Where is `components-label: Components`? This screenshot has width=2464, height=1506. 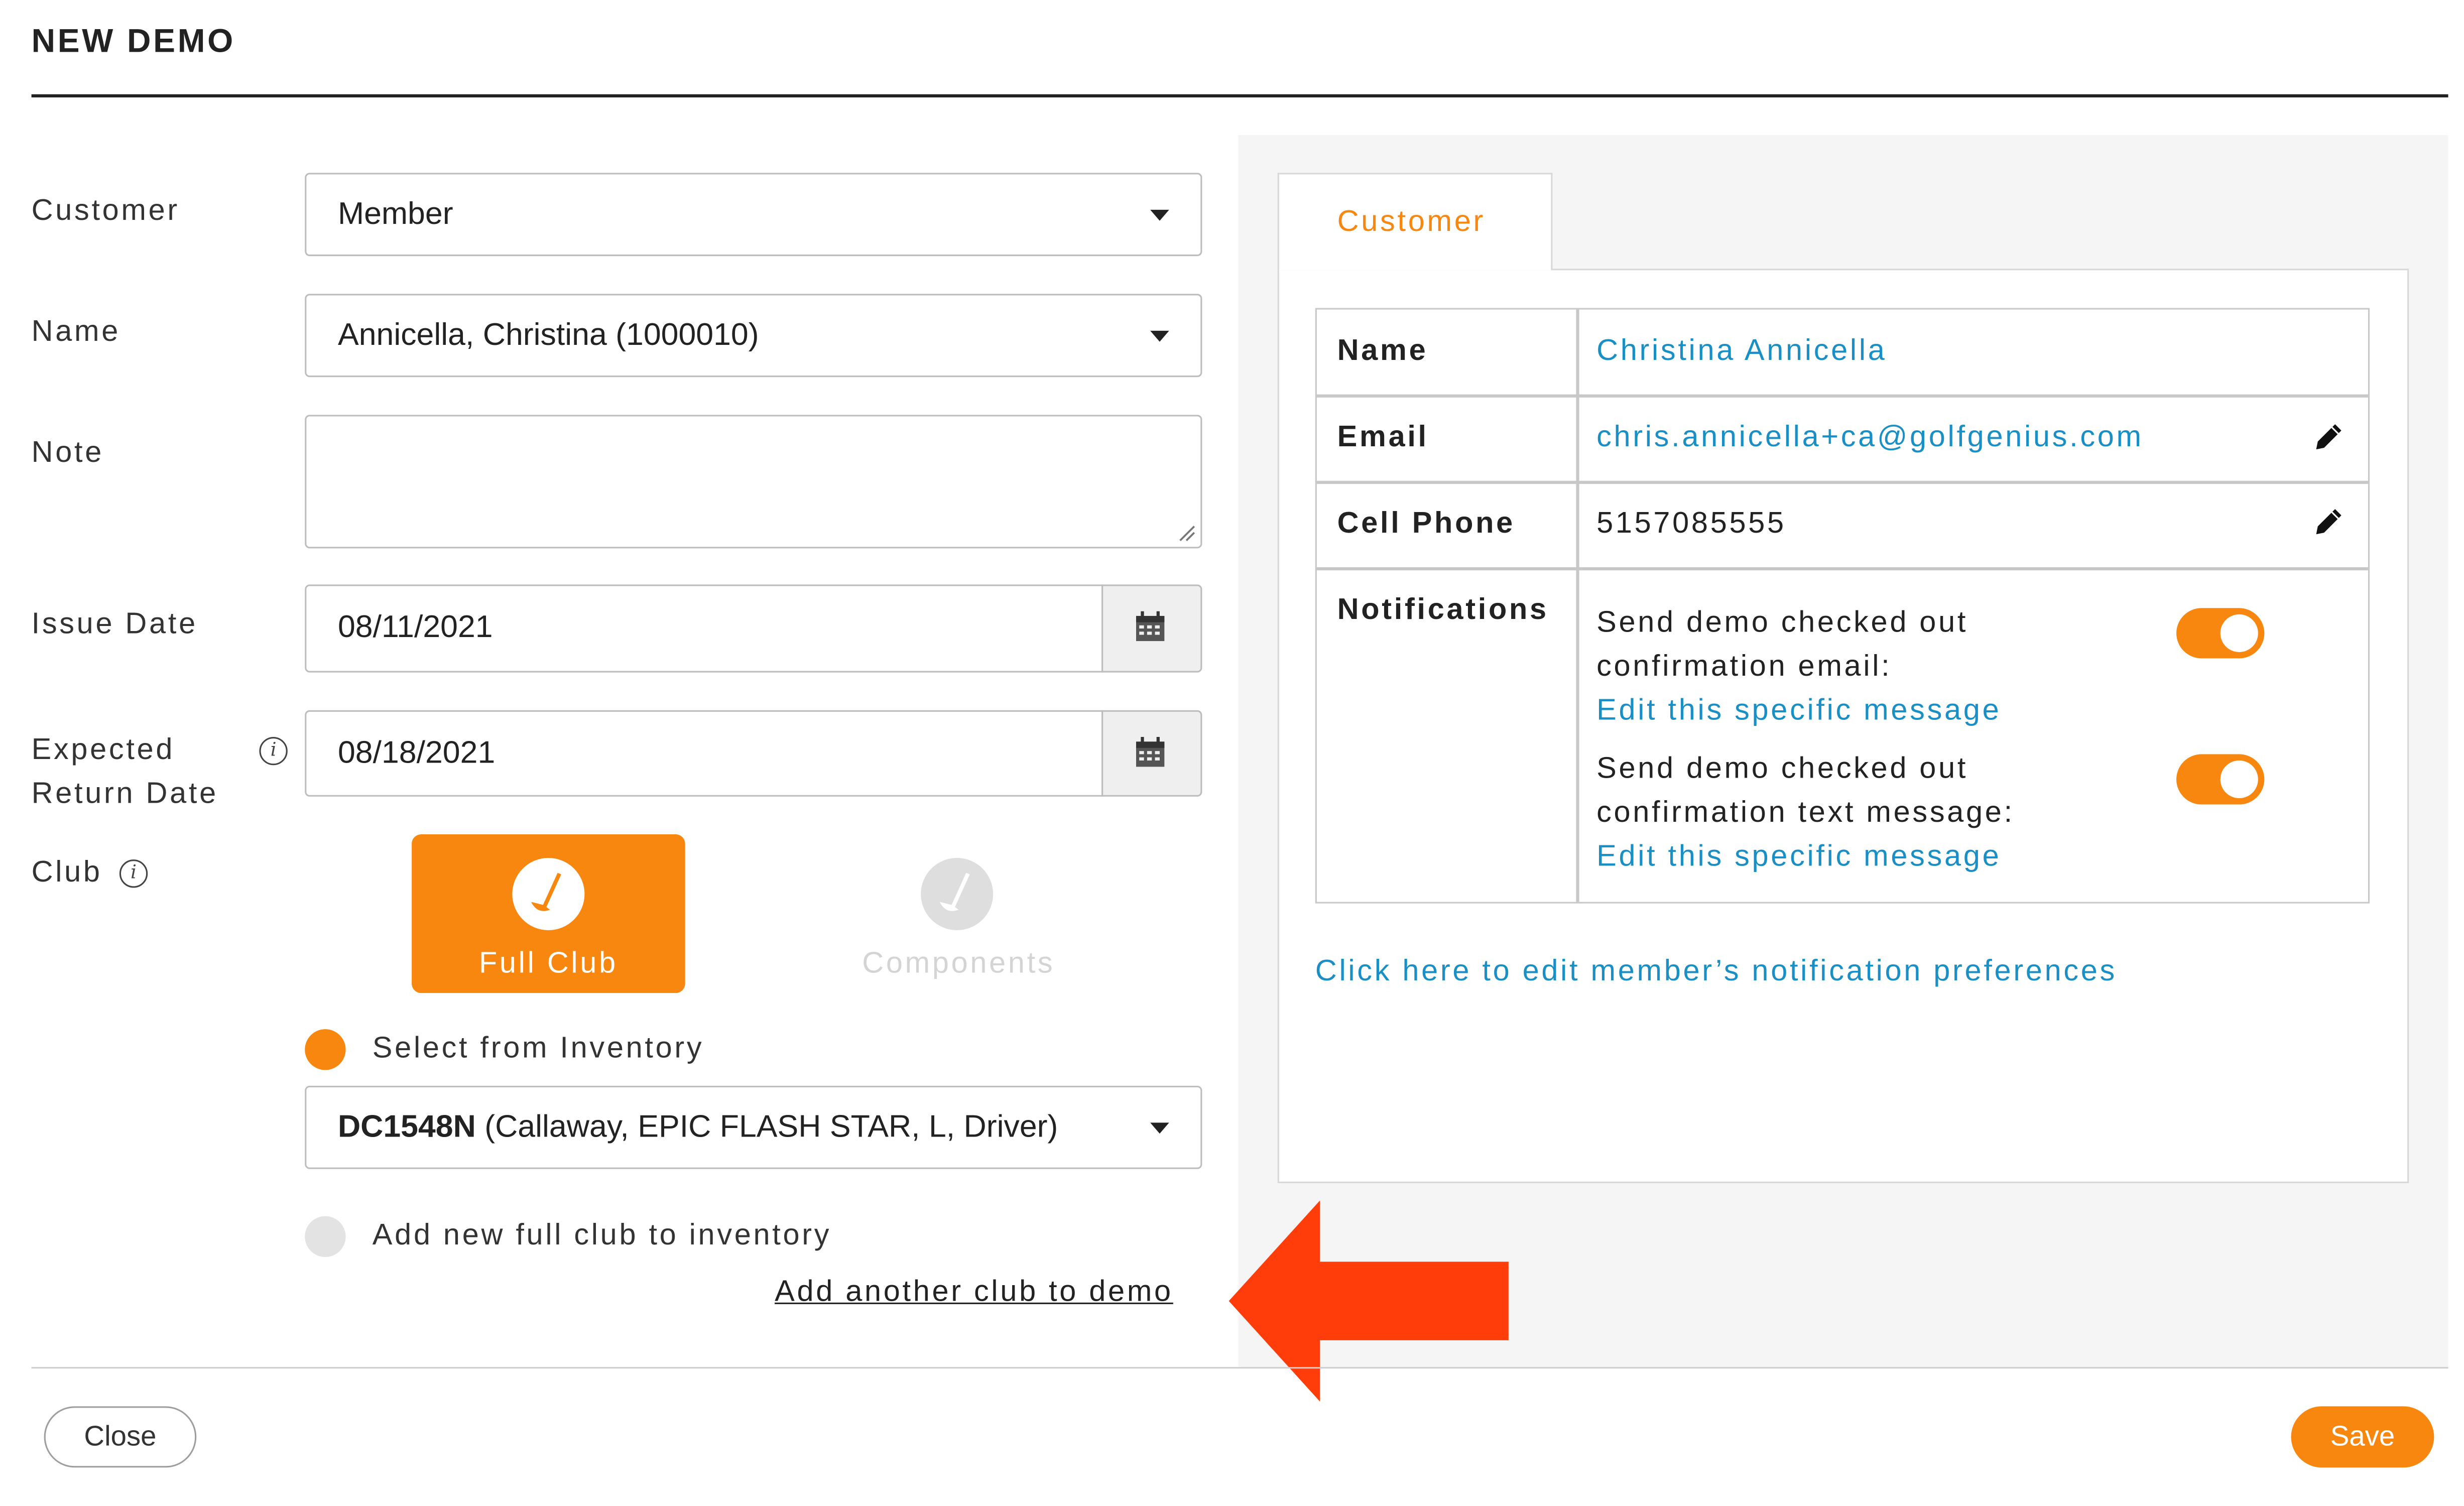
components-label: Components is located at coordinates (958, 964).